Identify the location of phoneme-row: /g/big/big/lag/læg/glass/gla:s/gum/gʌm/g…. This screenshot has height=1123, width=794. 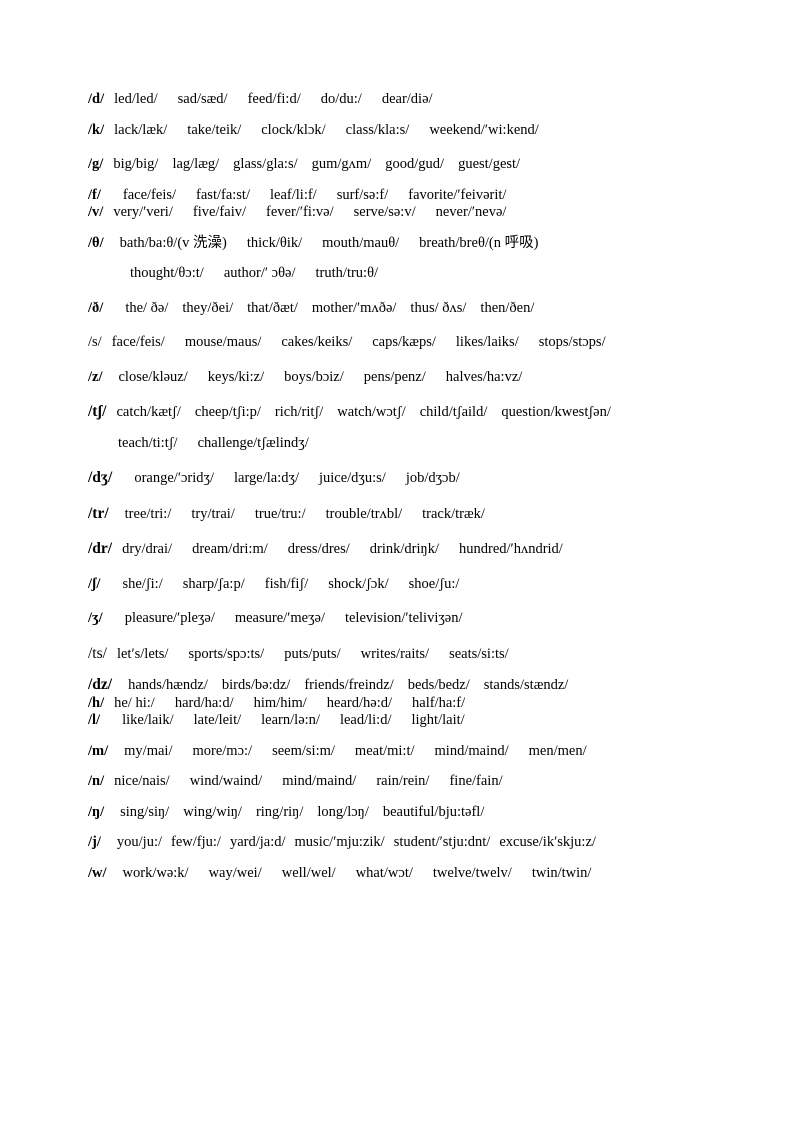
(398, 164).